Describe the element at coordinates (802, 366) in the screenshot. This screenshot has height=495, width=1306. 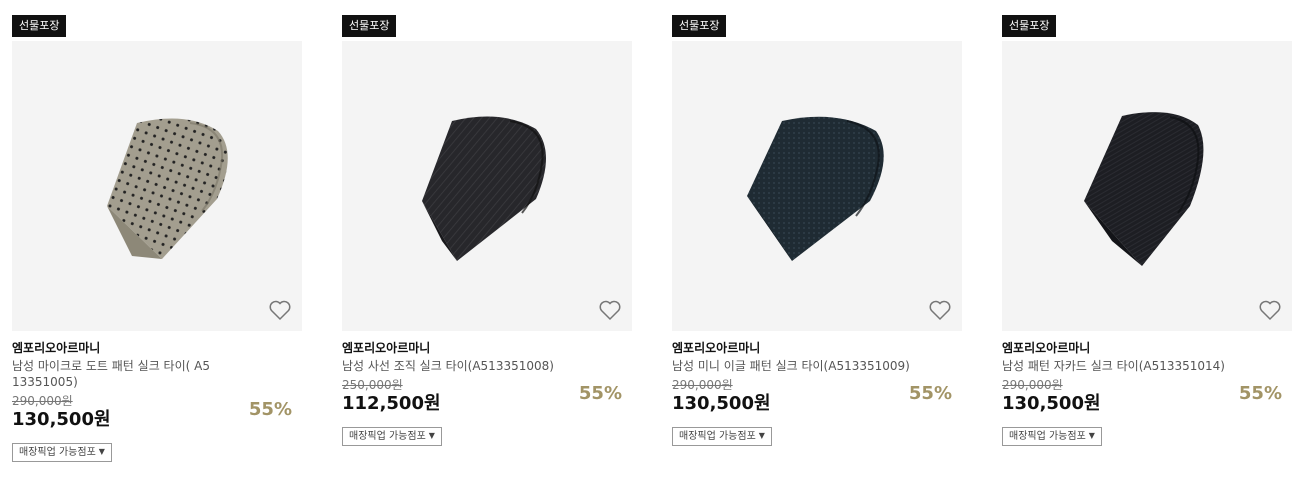
I see `product-name: 남성 미니 이글 패턴 실크 타이(A513351009)` at that location.